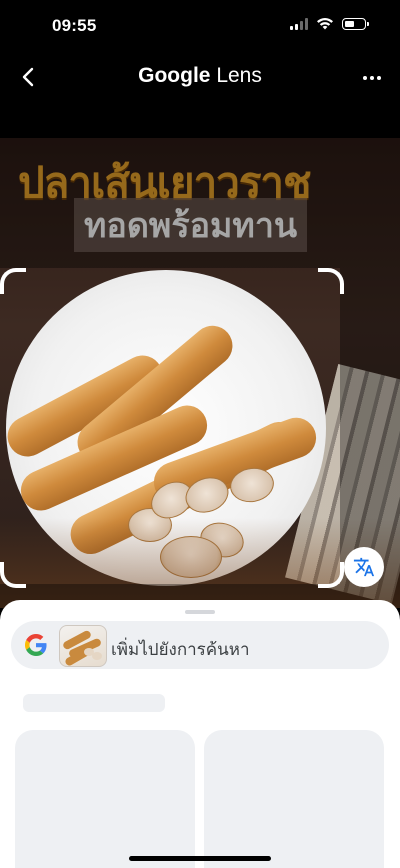 Image resolution: width=400 pixels, height=868 pixels. Describe the element at coordinates (74, 25) in the screenshot. I see `status-time: 09:55` at that location.